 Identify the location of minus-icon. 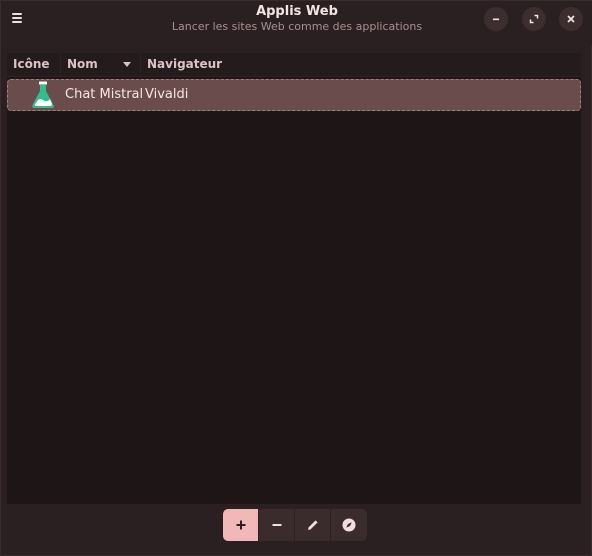
(276, 525).